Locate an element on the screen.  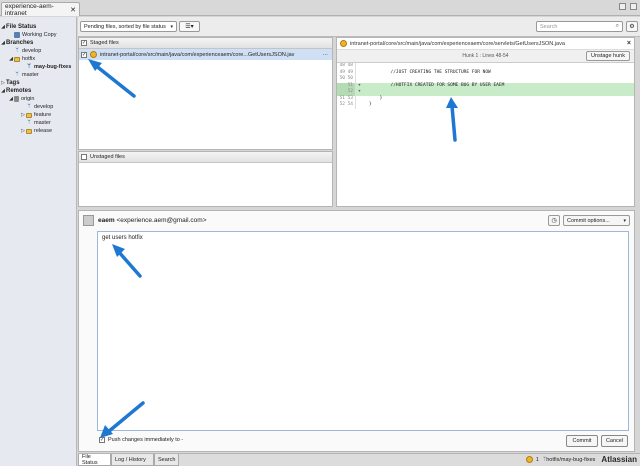
view-mode-button: ☰▾ is located at coordinates (189, 26).